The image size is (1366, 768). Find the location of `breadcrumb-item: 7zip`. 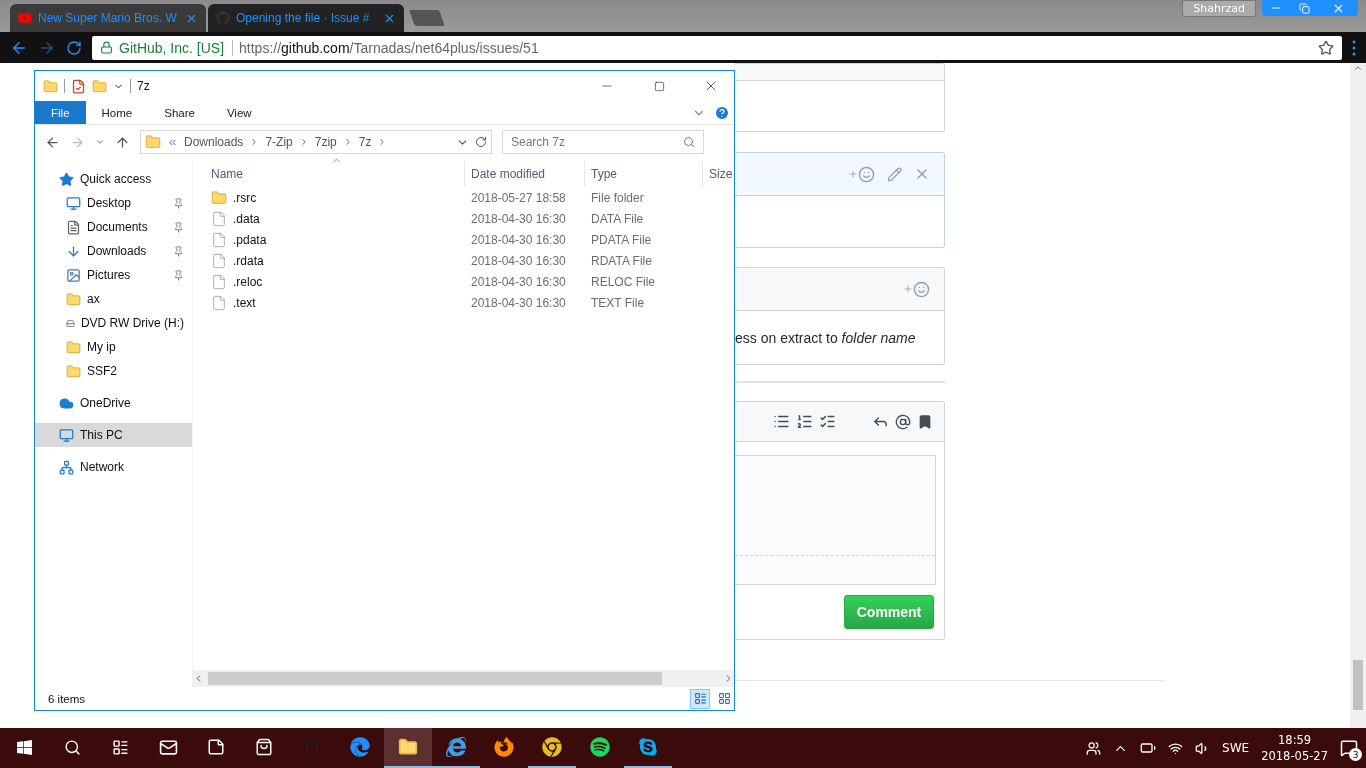

breadcrumb-item: 7zip is located at coordinates (325, 142).